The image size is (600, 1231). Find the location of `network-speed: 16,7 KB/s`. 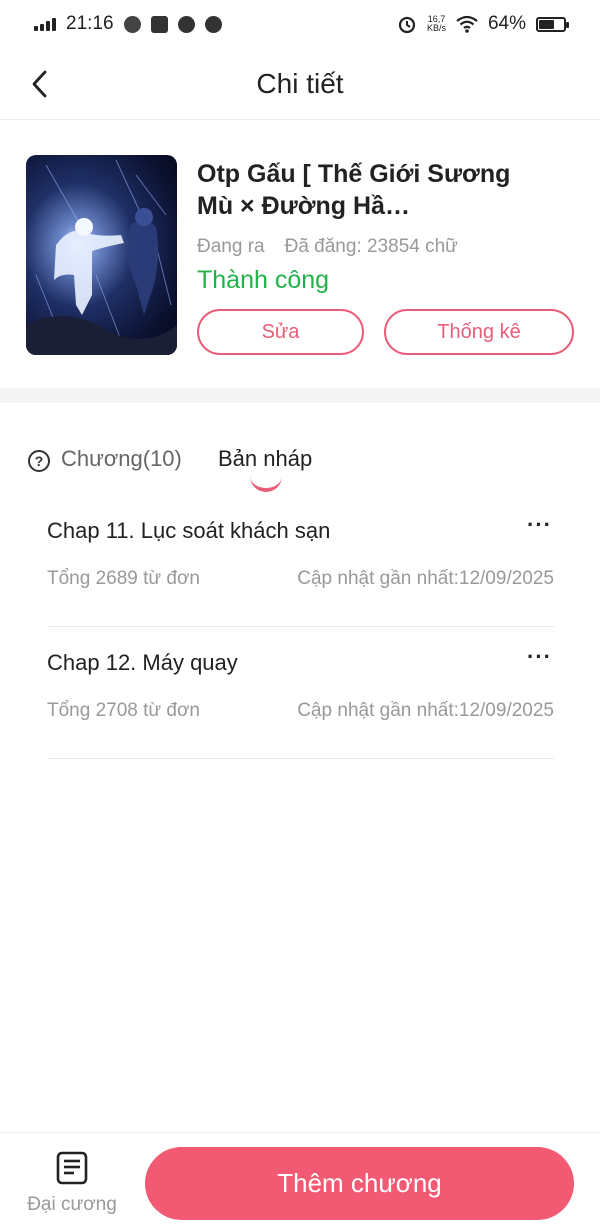

network-speed: 16,7 KB/s is located at coordinates (436, 24).